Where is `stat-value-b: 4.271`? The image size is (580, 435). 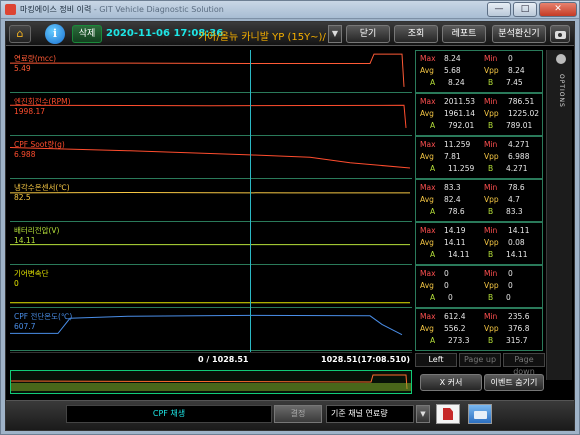
stat-value-b: 4.271 is located at coordinates (517, 168).